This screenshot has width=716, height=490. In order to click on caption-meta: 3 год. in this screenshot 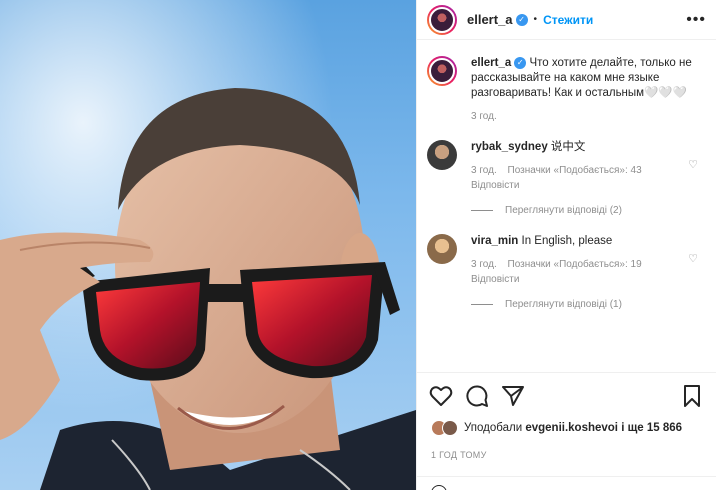, I will do `click(588, 116)`.